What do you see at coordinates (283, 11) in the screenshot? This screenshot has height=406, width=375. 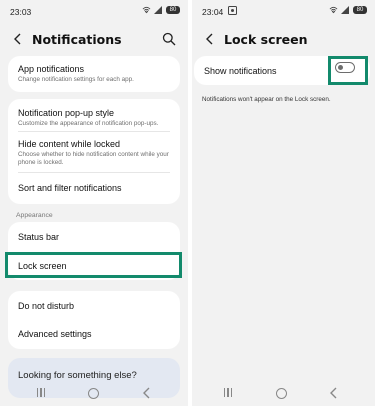 I see `status-bar: 23:04 80` at bounding box center [283, 11].